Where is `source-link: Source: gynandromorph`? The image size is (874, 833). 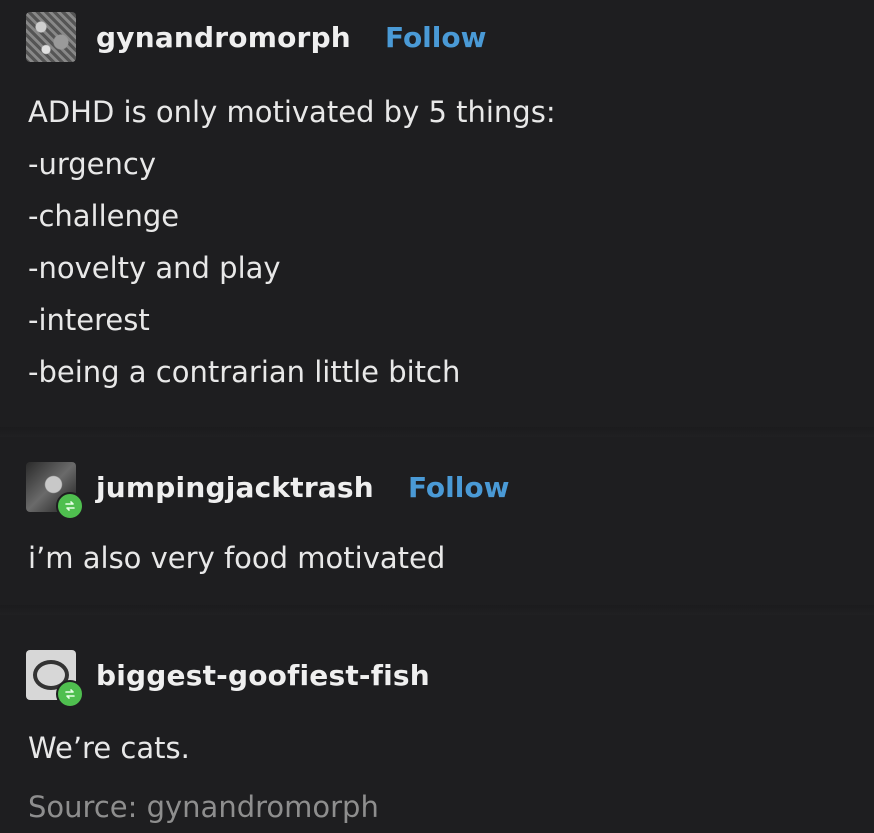 source-link: Source: gynandromorph is located at coordinates (203, 807).